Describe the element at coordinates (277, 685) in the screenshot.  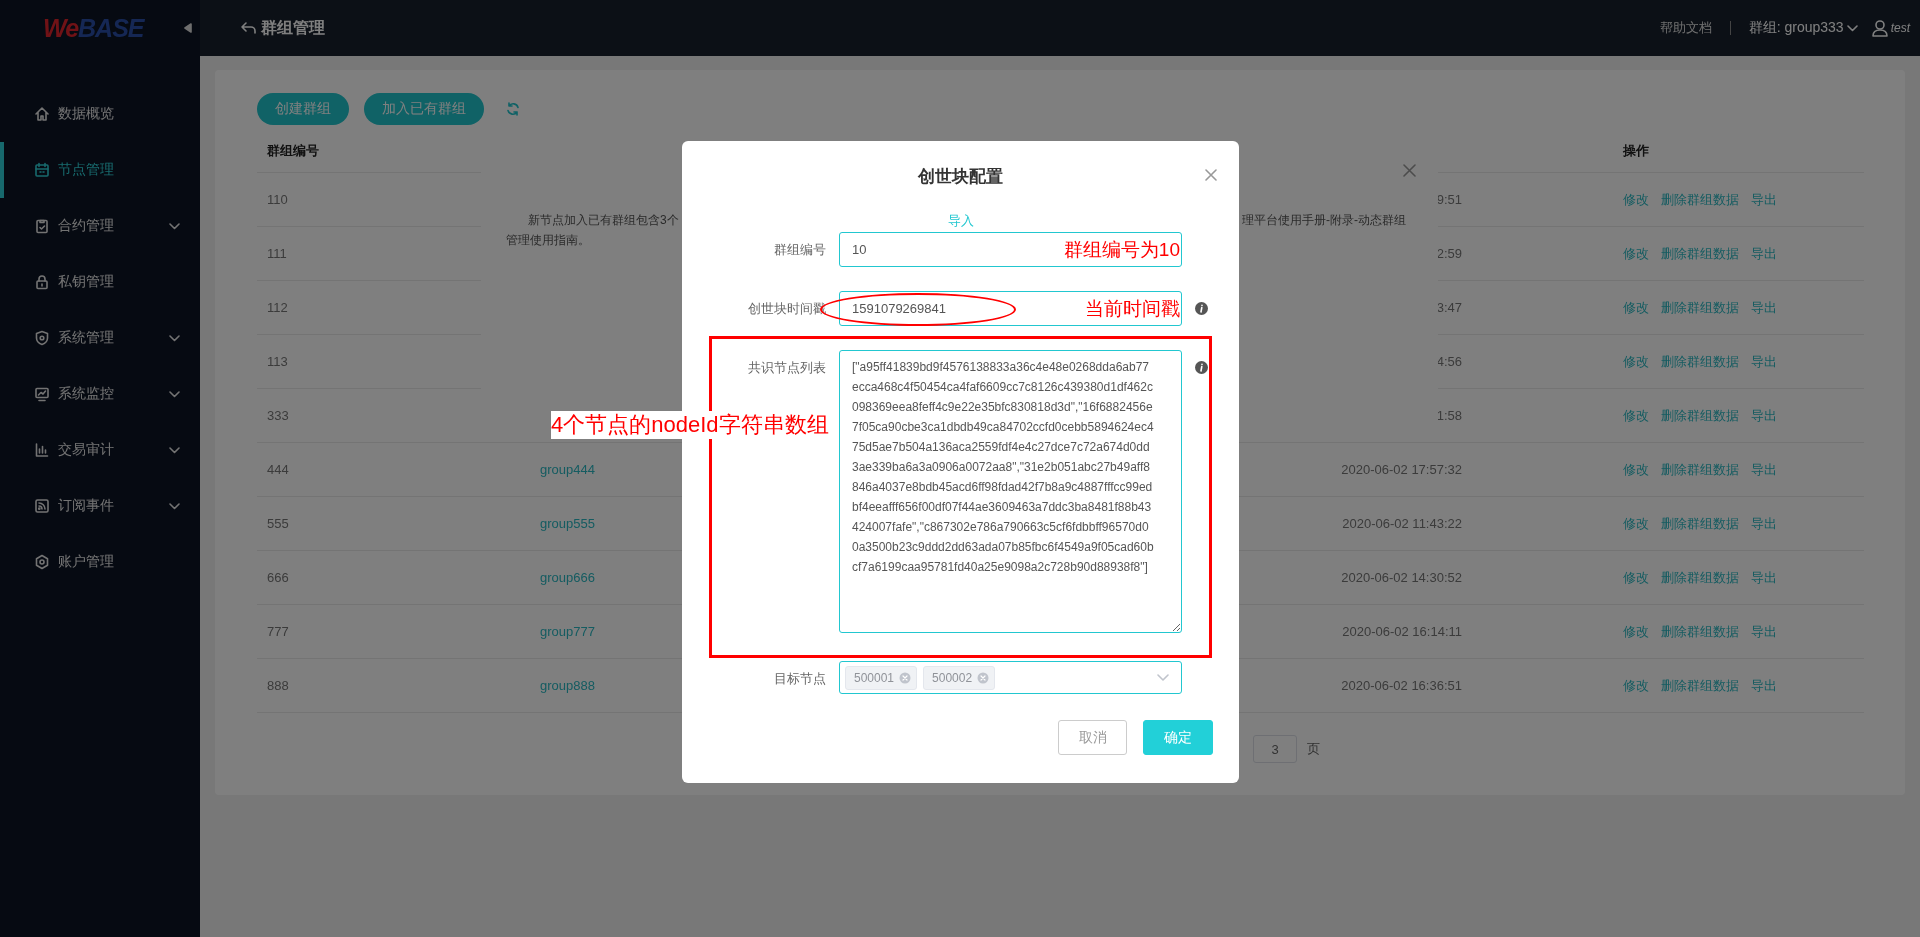
I see `table-cell-text: 888` at that location.